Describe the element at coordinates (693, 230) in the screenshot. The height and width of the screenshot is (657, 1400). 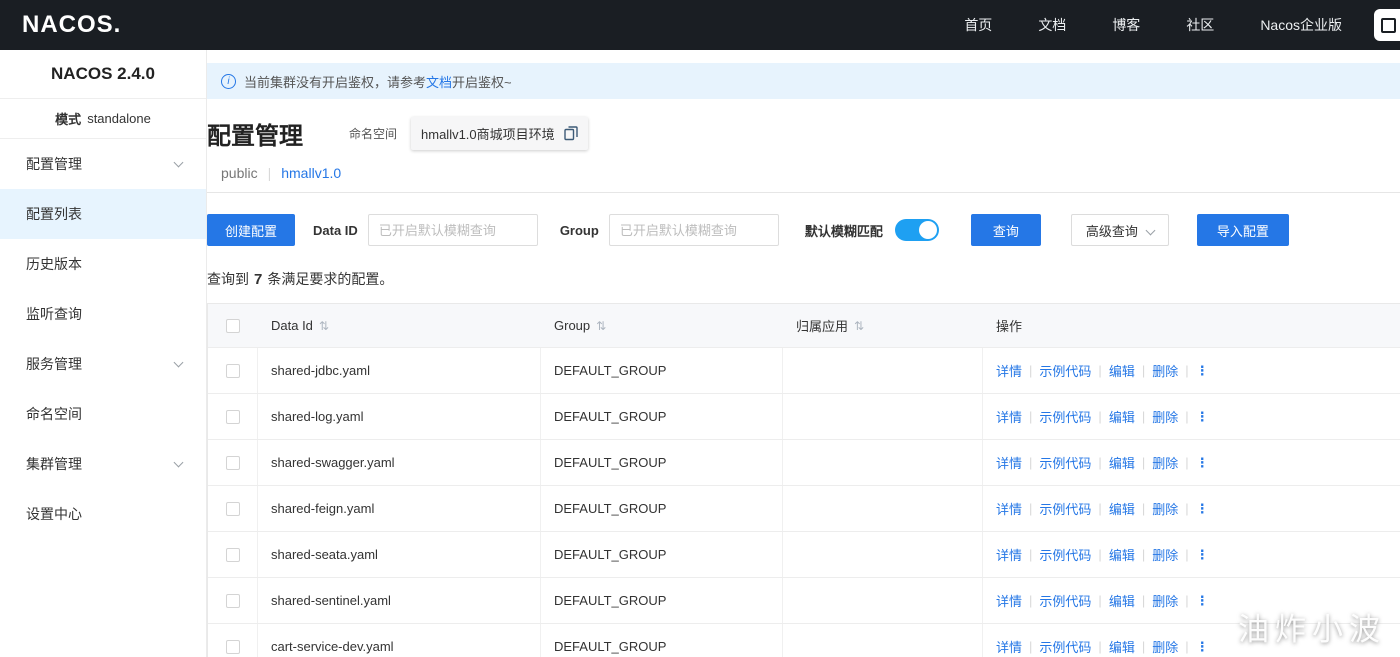
I see `group-input` at that location.